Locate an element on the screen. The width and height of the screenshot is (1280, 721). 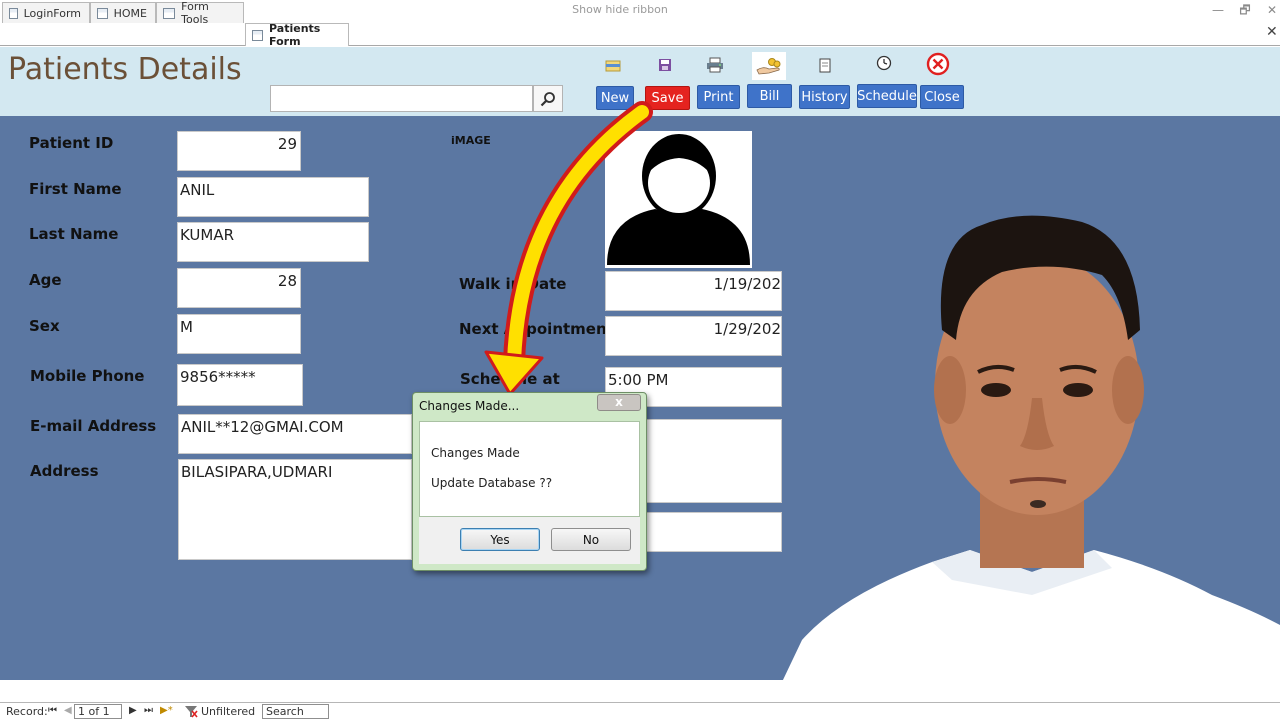
mobile-phone-label: Mobile Phone is located at coordinates (87, 376).